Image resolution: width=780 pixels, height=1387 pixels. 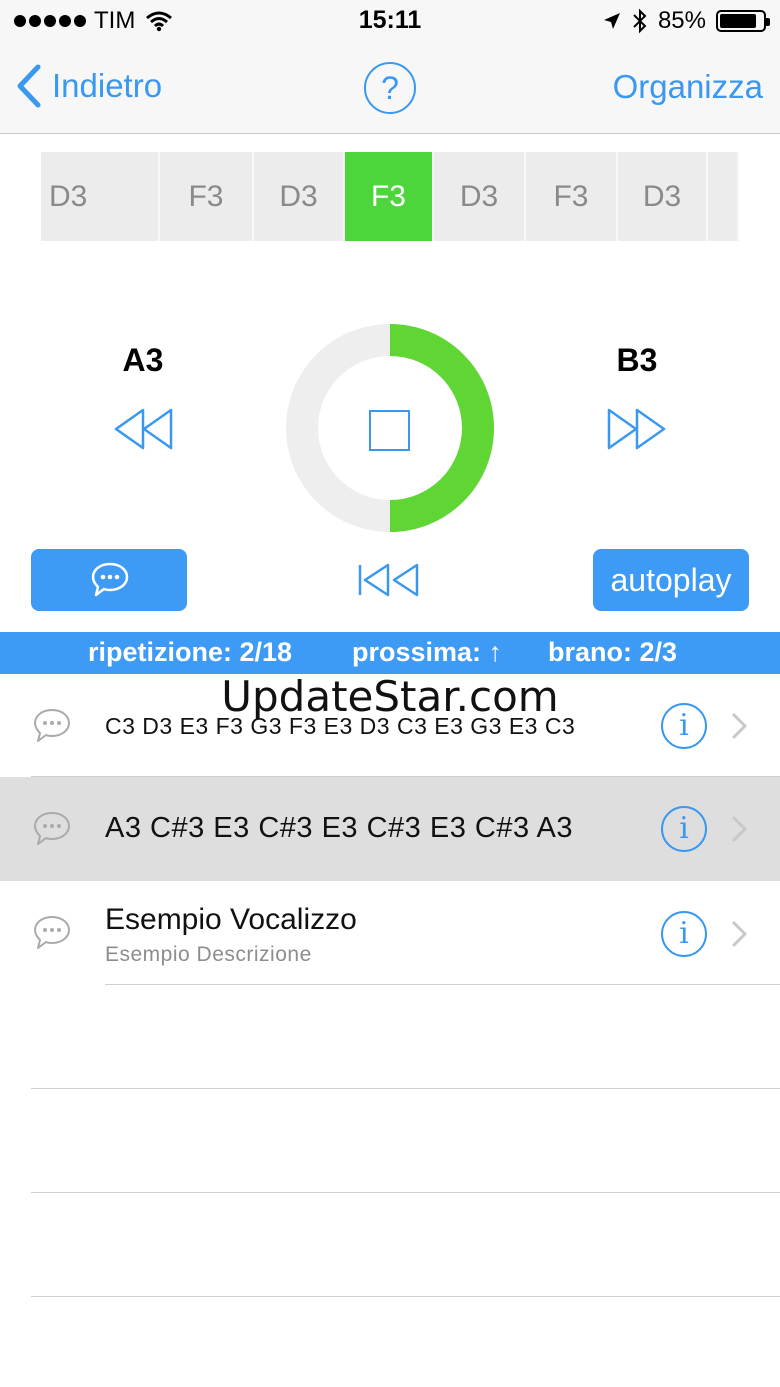 I want to click on track-info: brano: 2/3, so click(x=613, y=652).